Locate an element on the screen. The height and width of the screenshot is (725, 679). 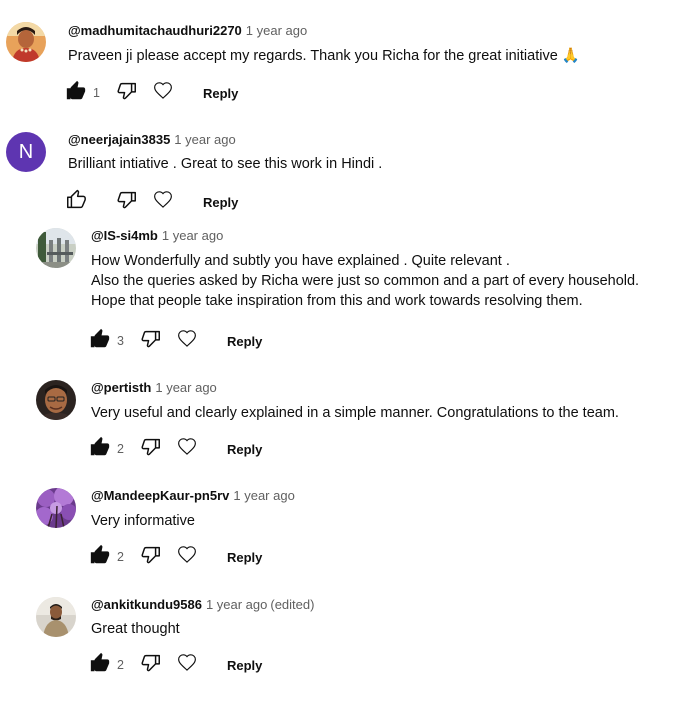
comment-header: @IS-si4mb 1 year ago is located at coordinates (157, 236).